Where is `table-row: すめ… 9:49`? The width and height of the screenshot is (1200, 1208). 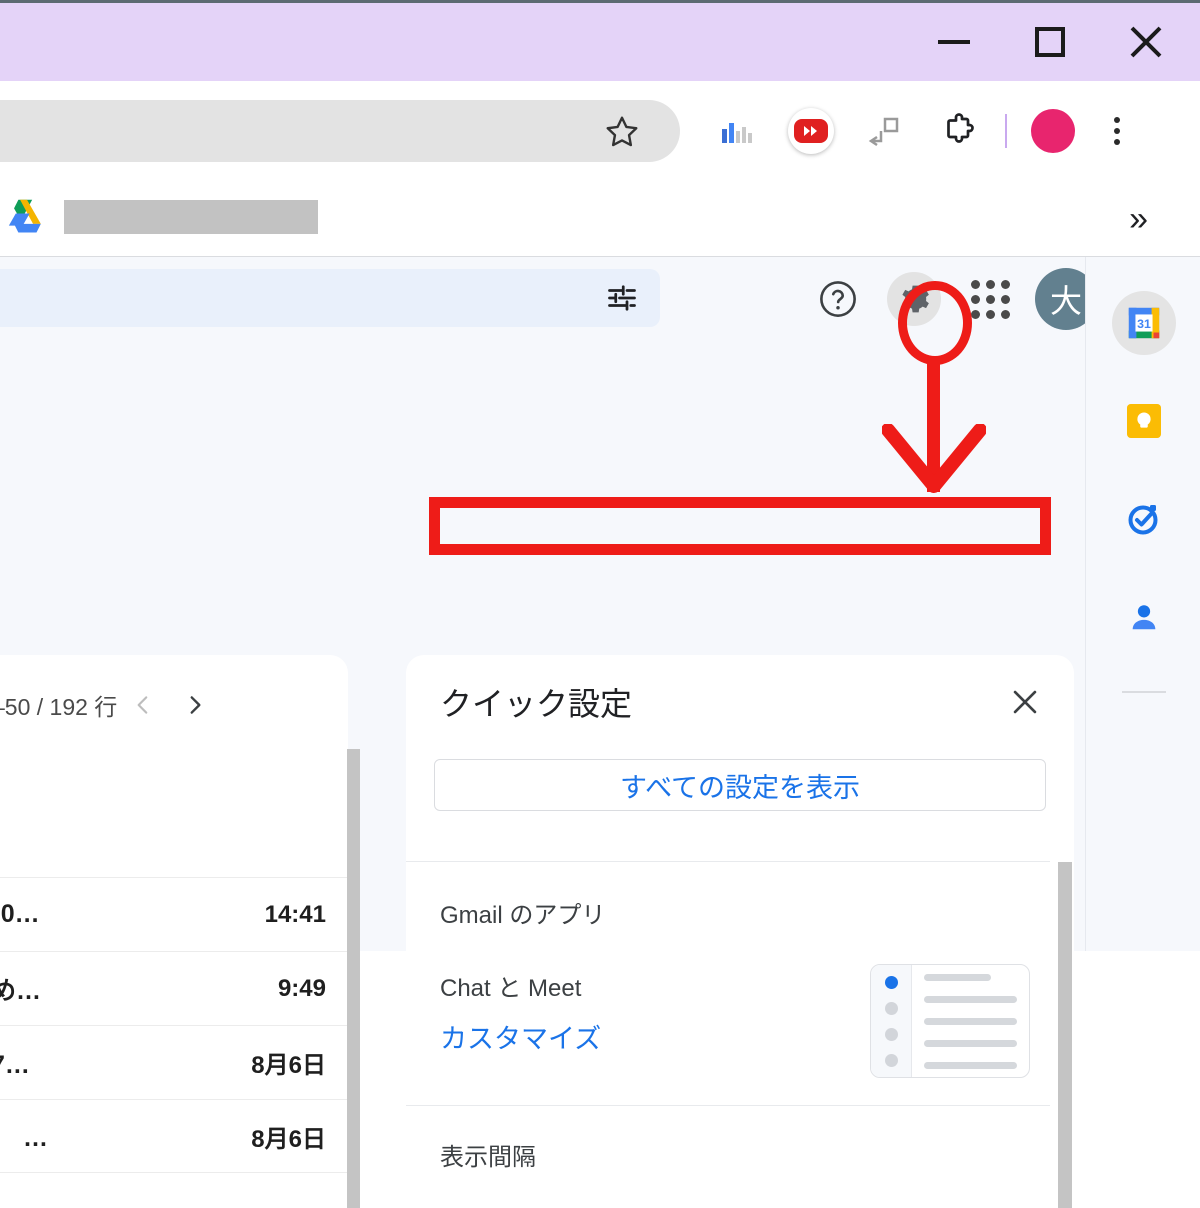
table-row: すめ… 9:49 is located at coordinates (174, 988).